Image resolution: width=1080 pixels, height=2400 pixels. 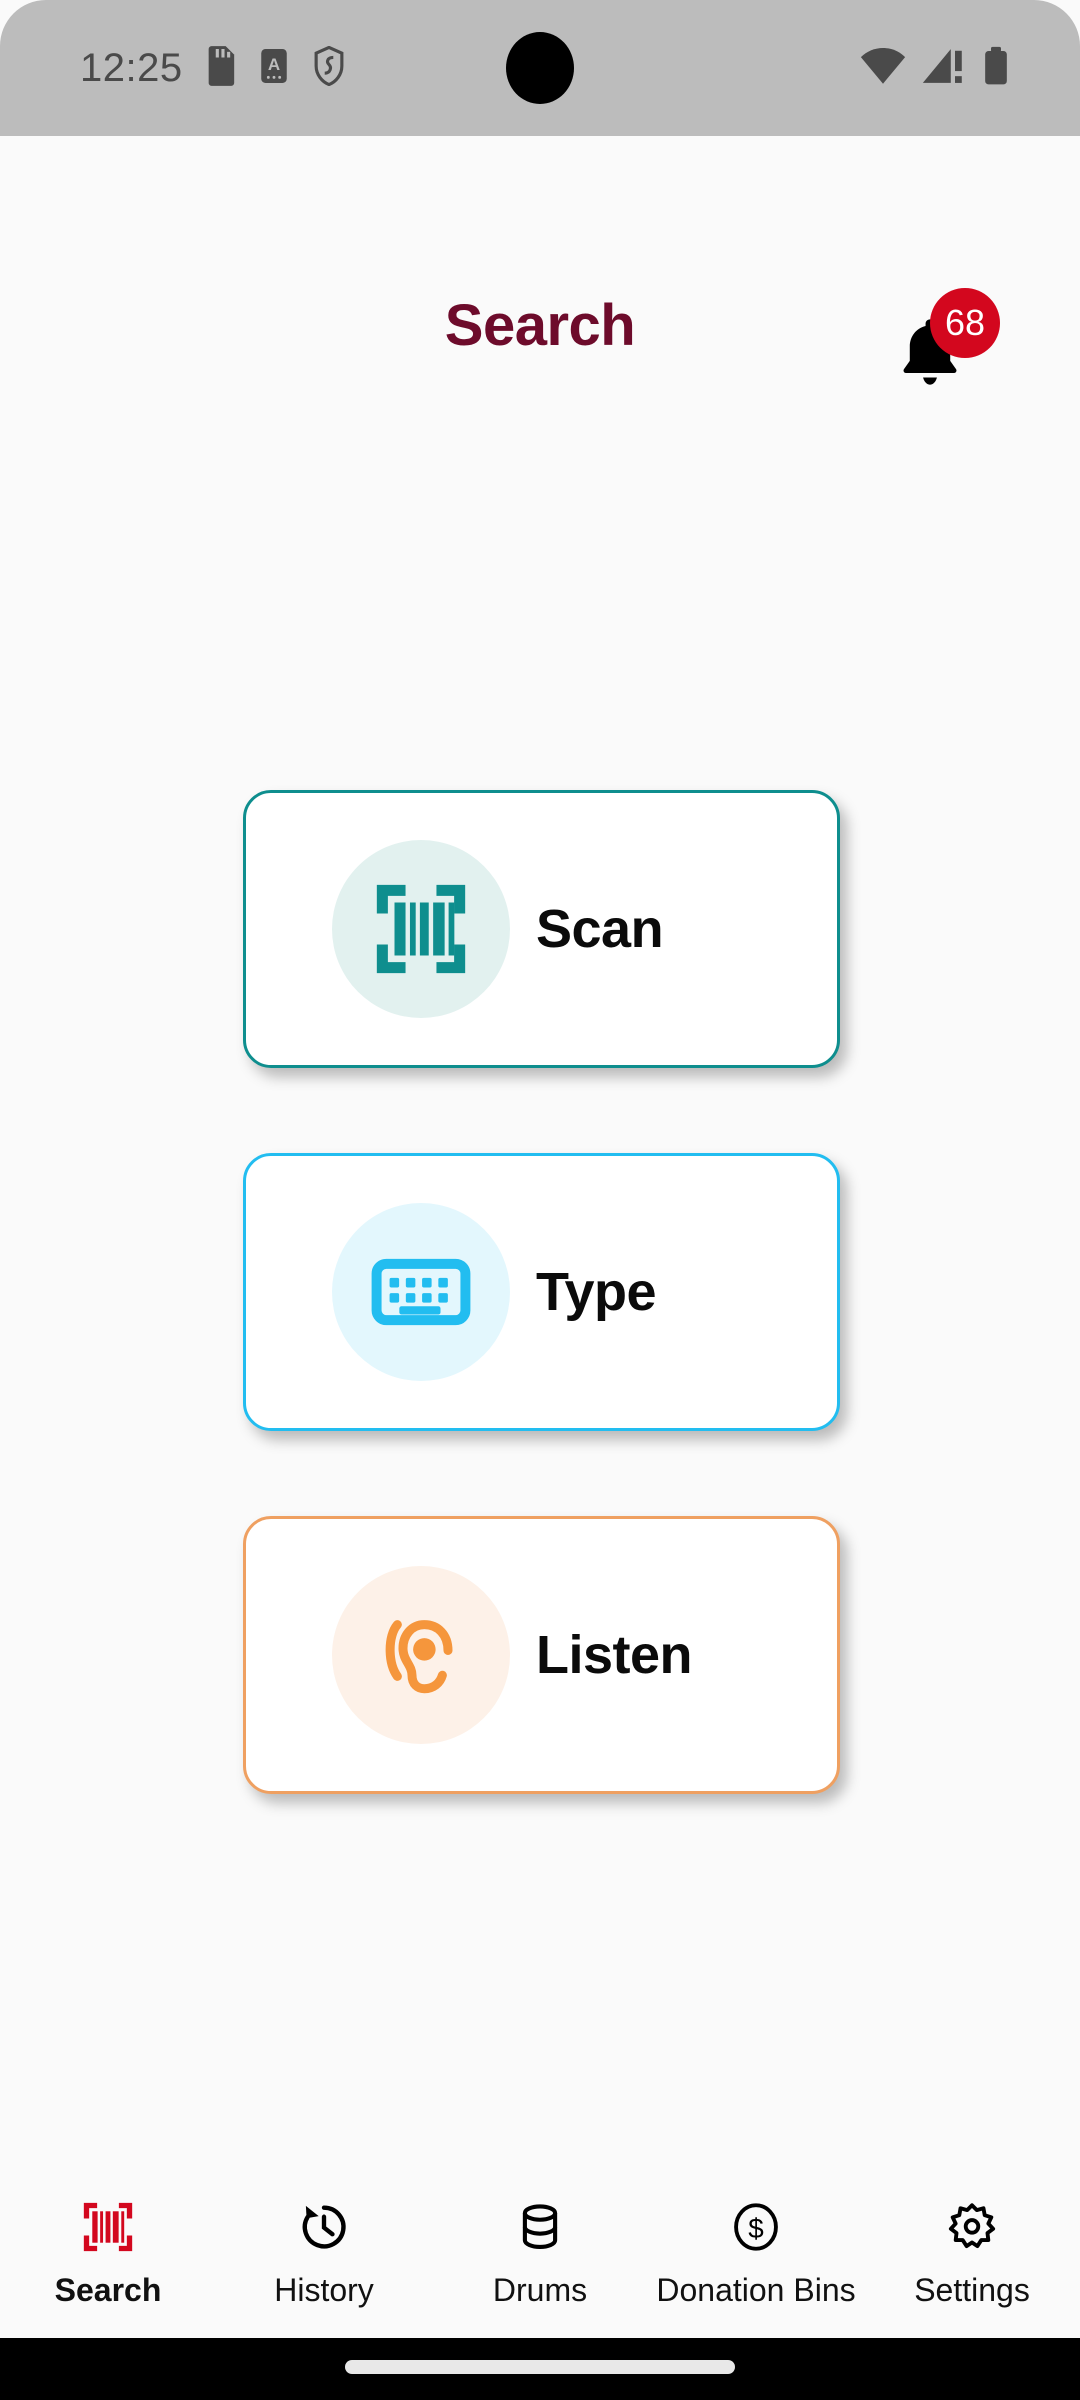 What do you see at coordinates (421, 1655) in the screenshot?
I see `ear-hearing-icon` at bounding box center [421, 1655].